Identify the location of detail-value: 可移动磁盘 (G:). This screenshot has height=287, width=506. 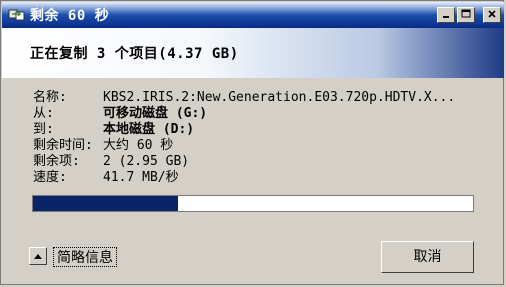
(155, 113).